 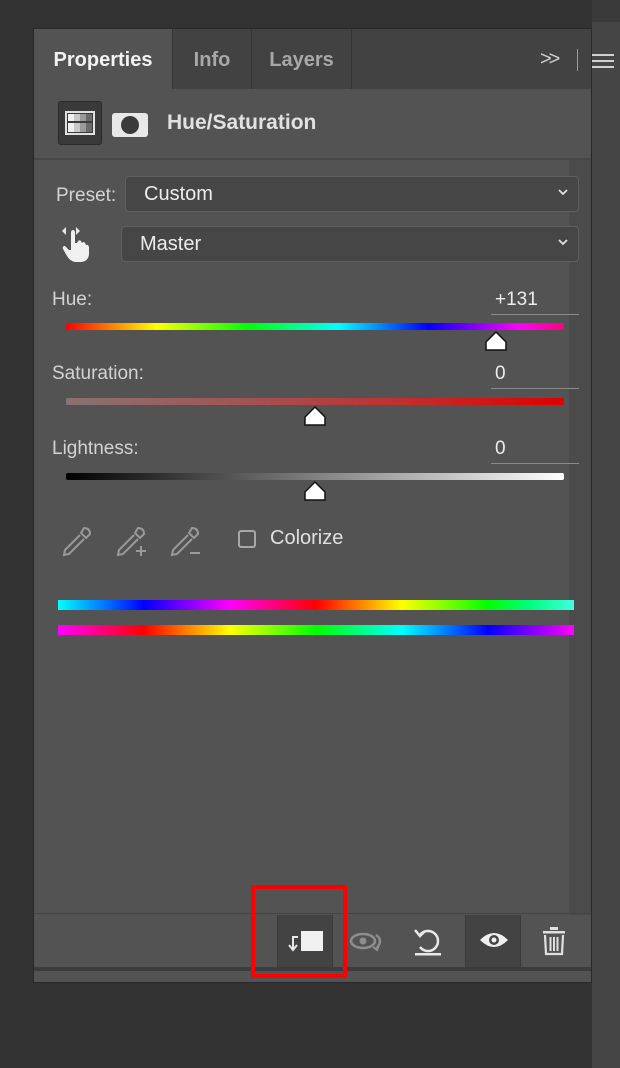 I want to click on saturation-label: Saturation:, so click(x=98, y=373).